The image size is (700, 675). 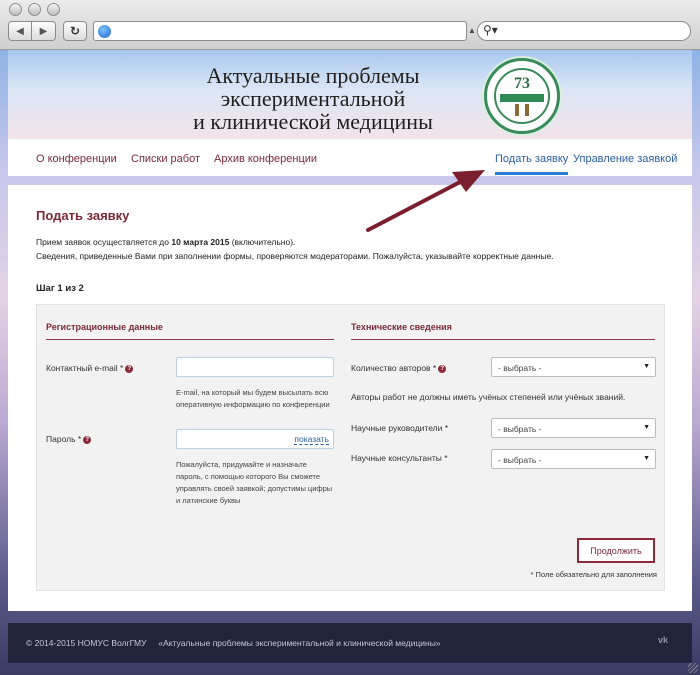 I want to click on reload-icon: ↻, so click(x=75, y=31).